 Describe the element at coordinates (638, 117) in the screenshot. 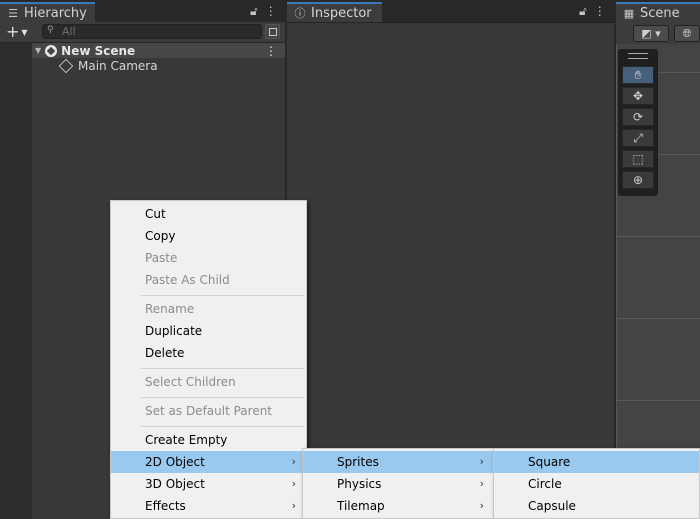

I see `rotate-tool-button: ⟳` at that location.